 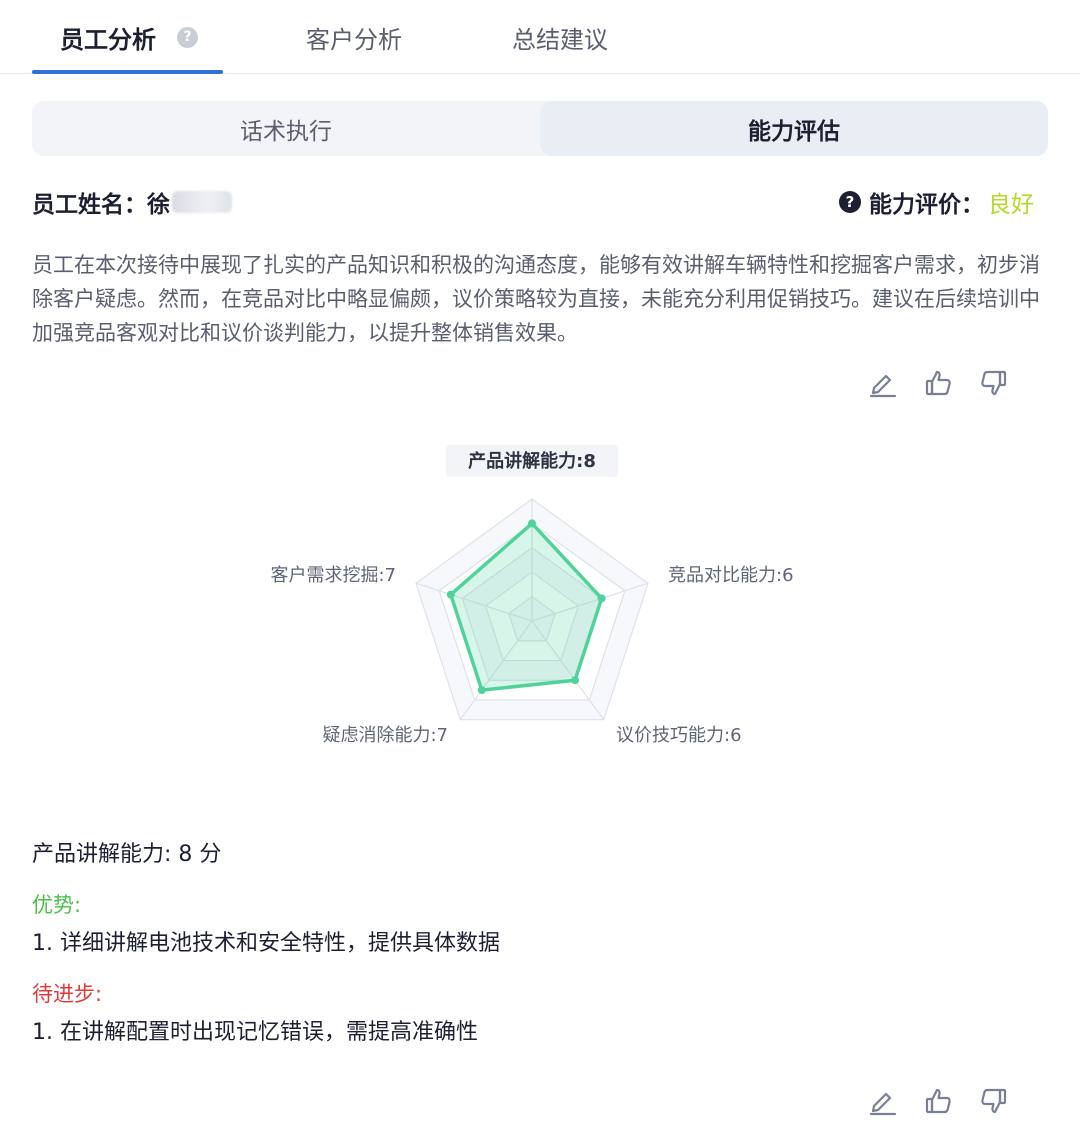 What do you see at coordinates (57, 905) in the screenshot?
I see `advantage-label: 优势:` at bounding box center [57, 905].